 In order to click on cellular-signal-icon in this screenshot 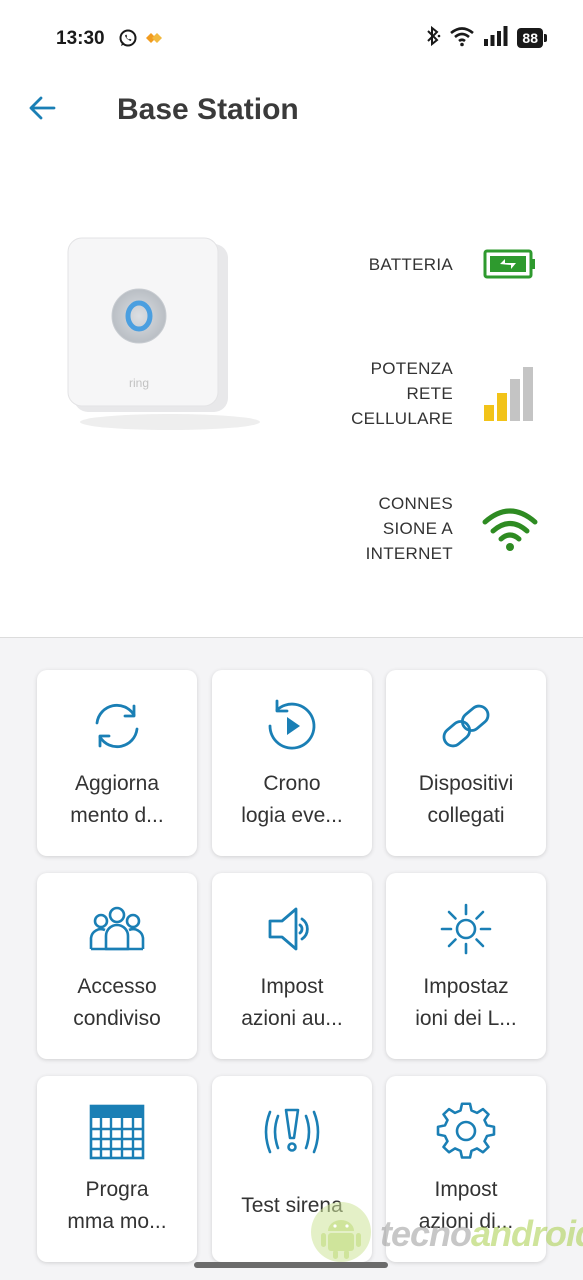, I will do `click(510, 394)`.